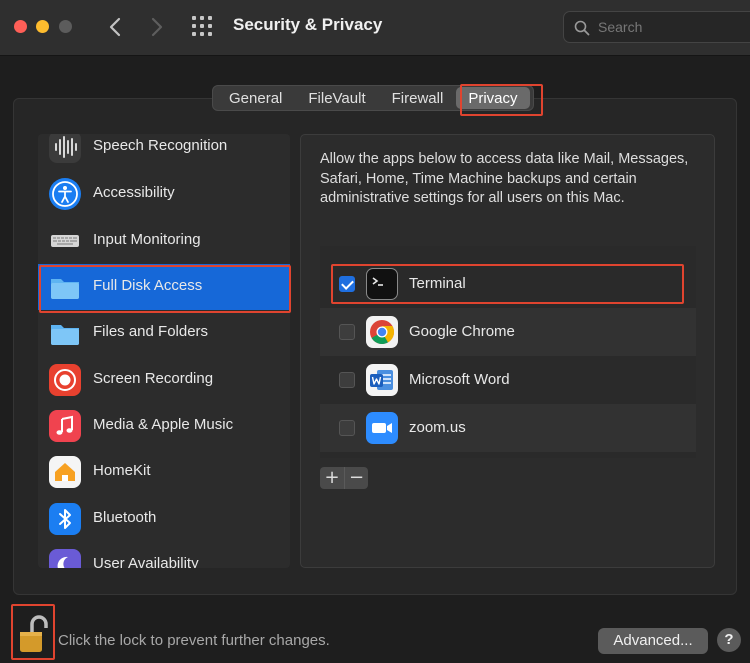  I want to click on app-label: Google Chrome, so click(462, 331).